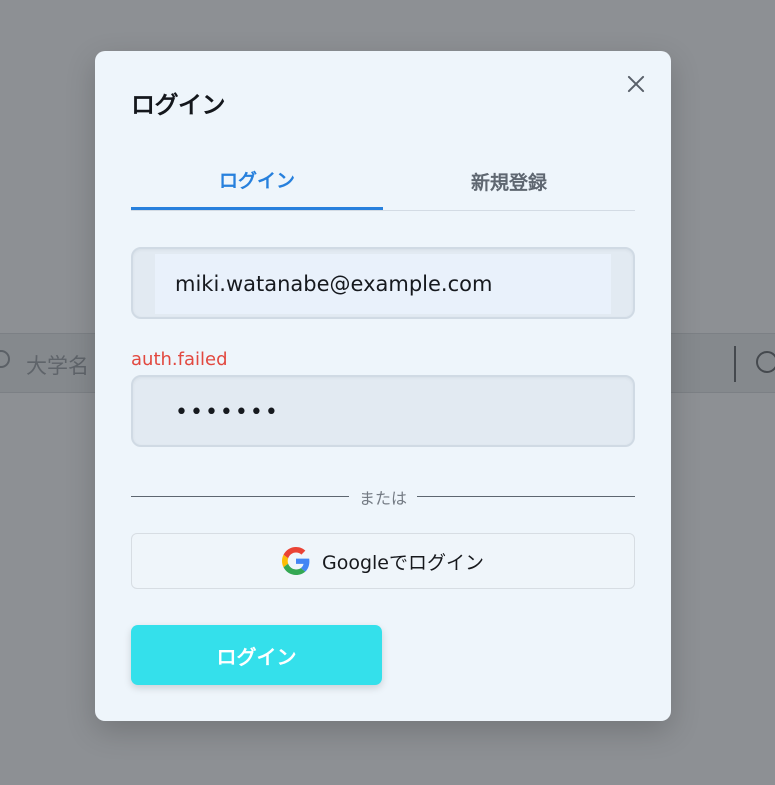  I want to click on background-divider, so click(735, 364).